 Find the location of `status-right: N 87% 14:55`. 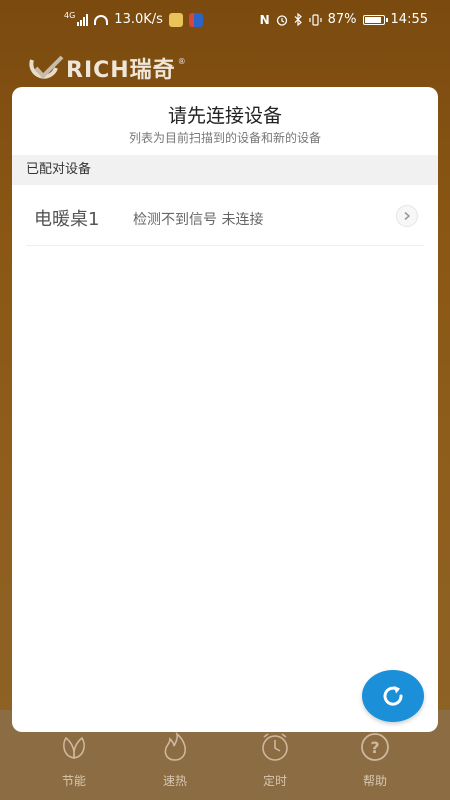

status-right: N 87% 14:55 is located at coordinates (344, 19).